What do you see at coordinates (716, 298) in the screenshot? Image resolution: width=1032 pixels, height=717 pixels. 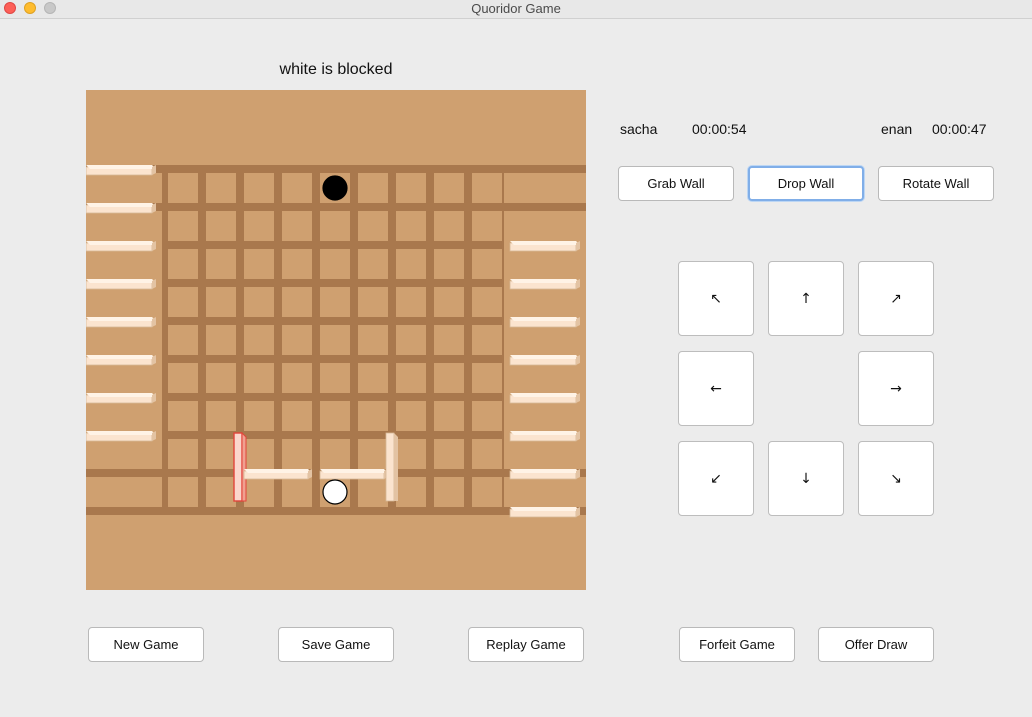 I see `move-up-left-button: ↖` at bounding box center [716, 298].